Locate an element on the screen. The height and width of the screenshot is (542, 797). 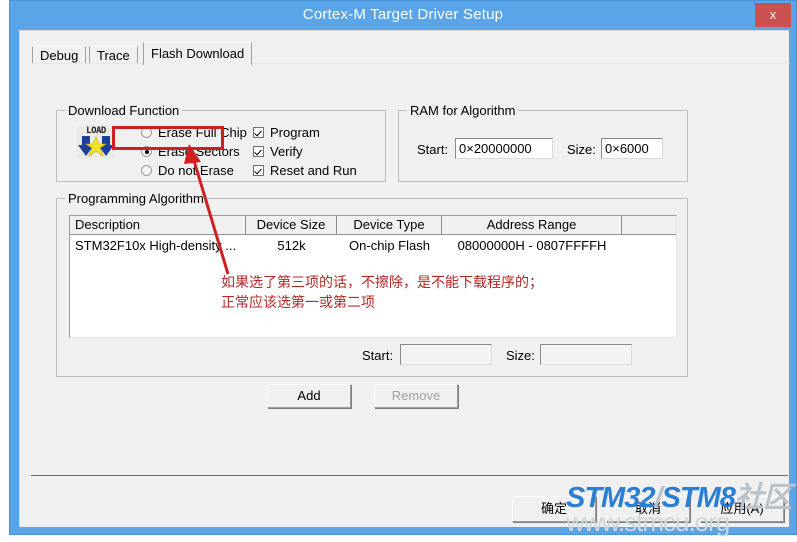
window-title: Cortex-M Target Driver Setup is located at coordinates (403, 14).